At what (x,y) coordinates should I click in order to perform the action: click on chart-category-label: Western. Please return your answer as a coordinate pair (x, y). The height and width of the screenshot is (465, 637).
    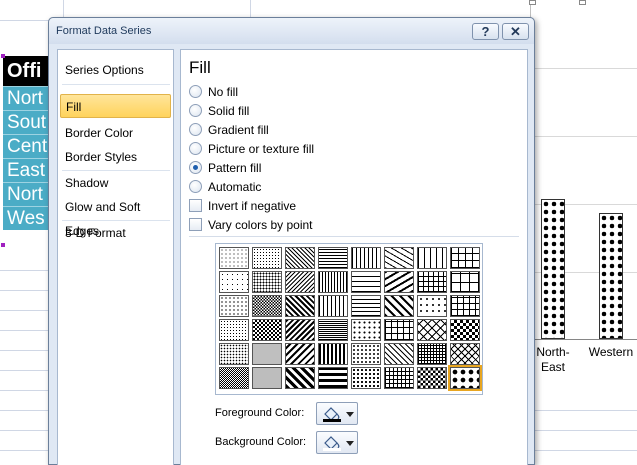
    Looking at the image, I should click on (611, 352).